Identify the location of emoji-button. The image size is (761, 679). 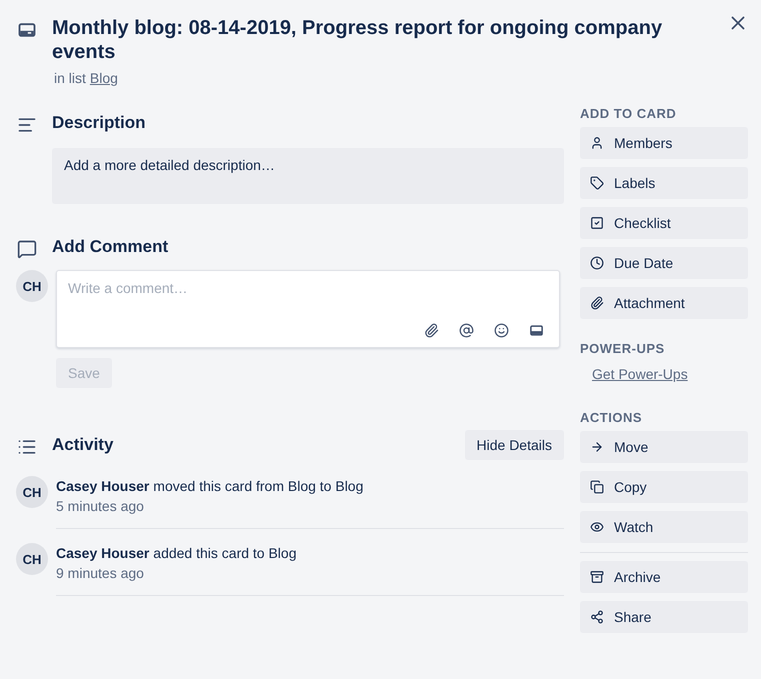
(501, 330).